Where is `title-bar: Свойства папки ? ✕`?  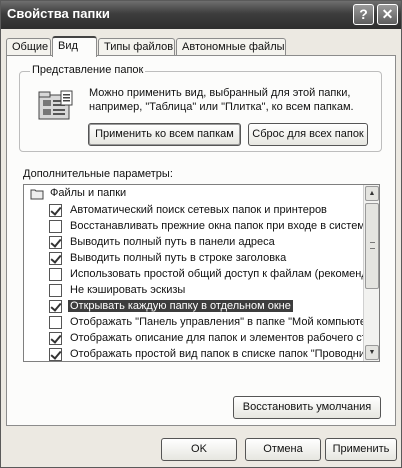
title-bar: Свойства папки ? ✕ is located at coordinates (201, 15).